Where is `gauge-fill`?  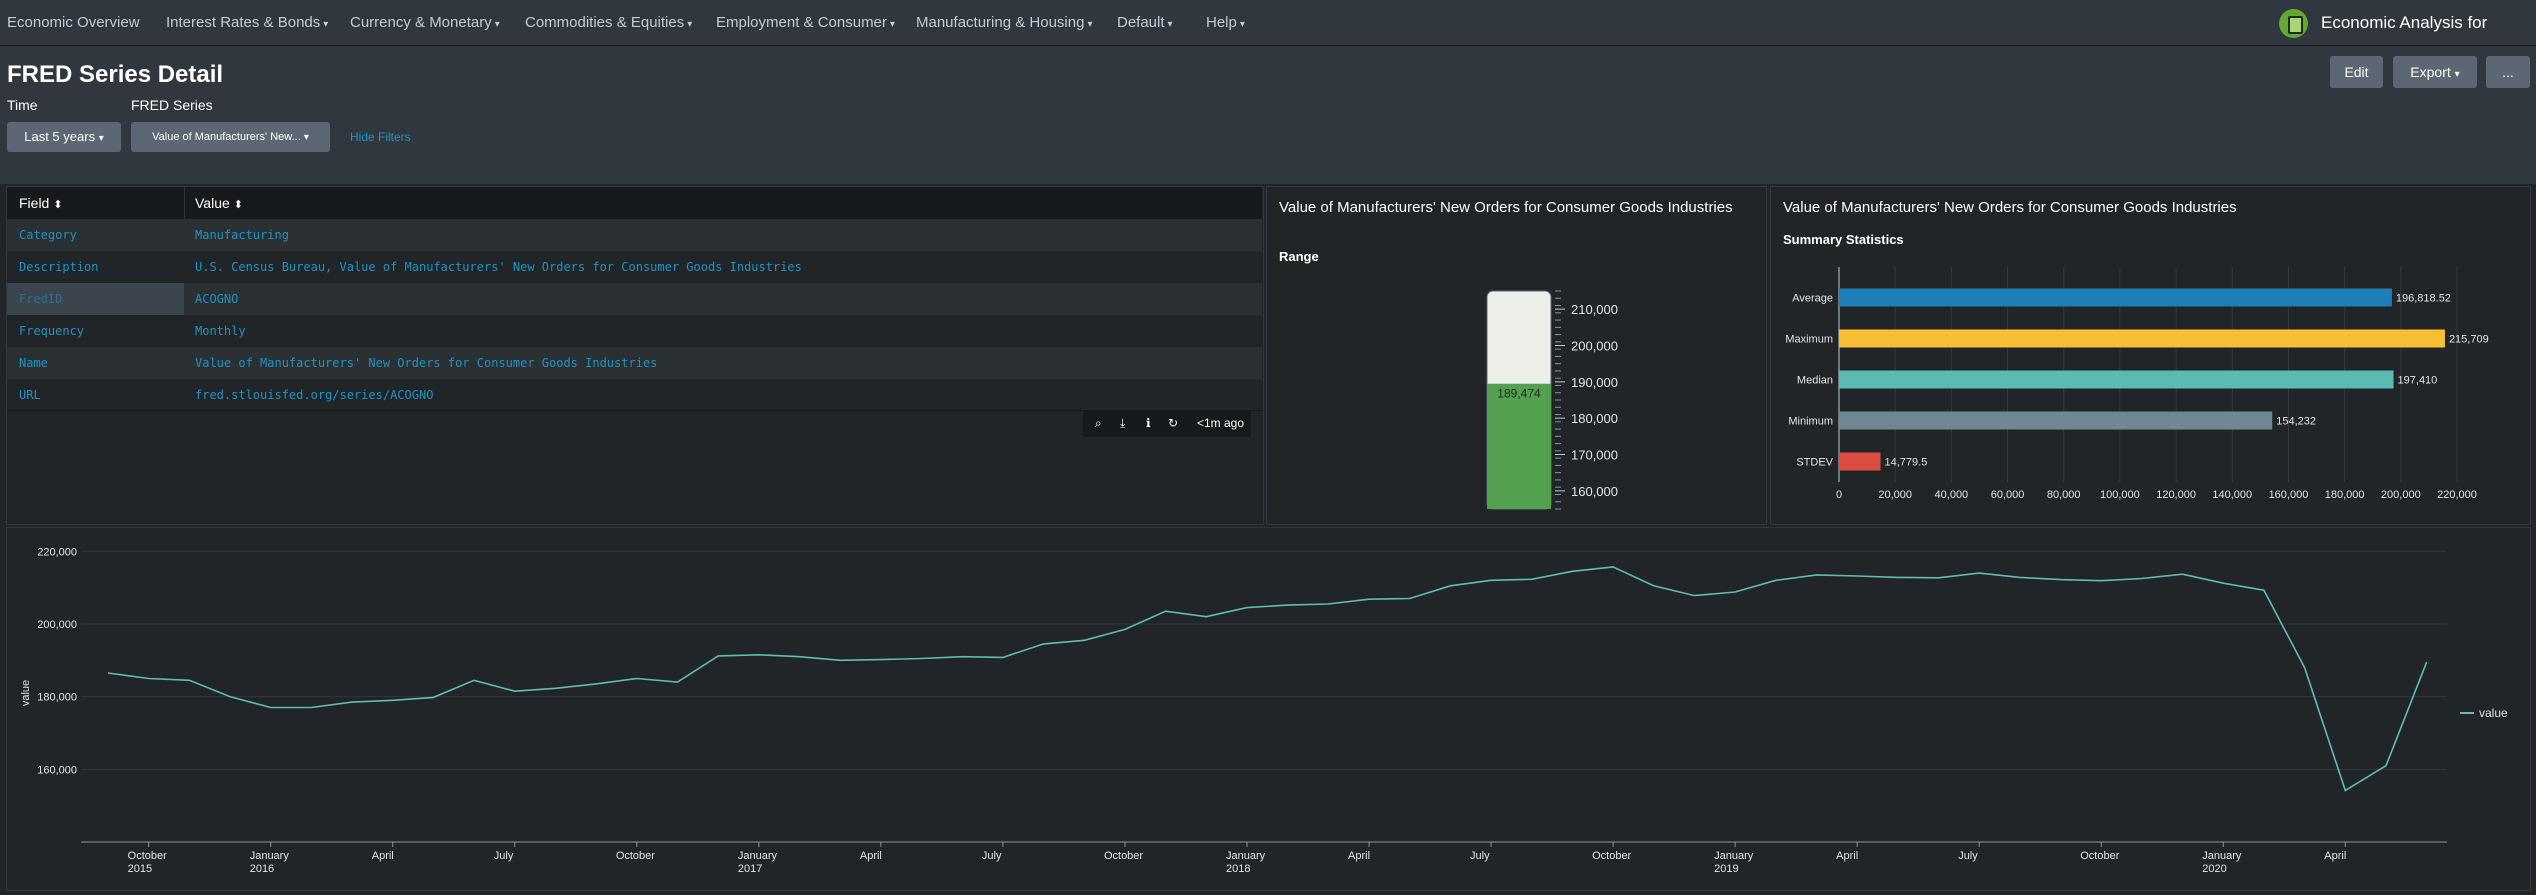 gauge-fill is located at coordinates (1519, 446).